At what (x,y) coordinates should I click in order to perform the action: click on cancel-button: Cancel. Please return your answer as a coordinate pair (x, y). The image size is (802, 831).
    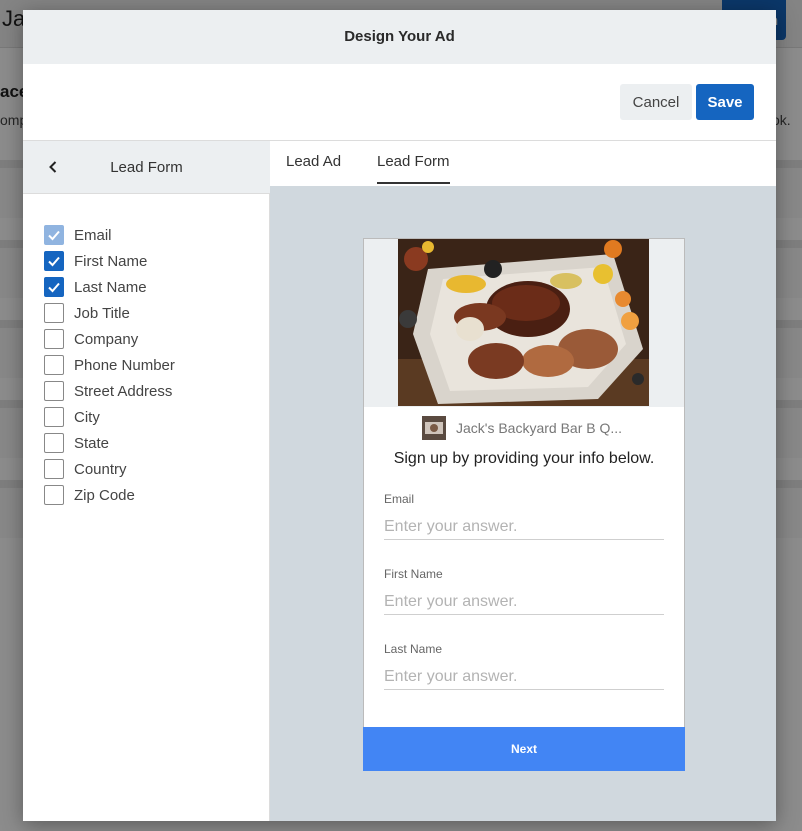
    Looking at the image, I should click on (656, 102).